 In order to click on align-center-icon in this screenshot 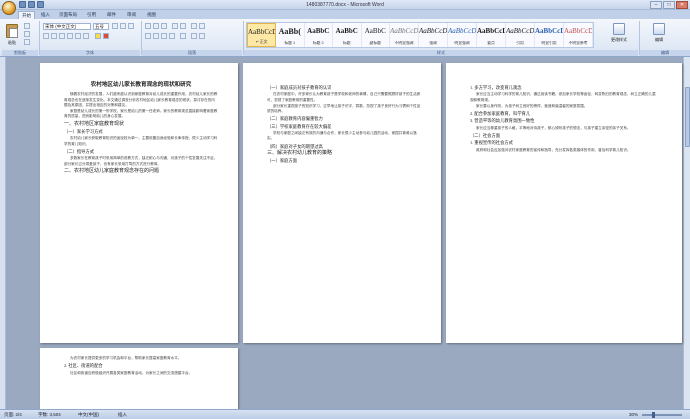, I will do `click(156, 36)`.